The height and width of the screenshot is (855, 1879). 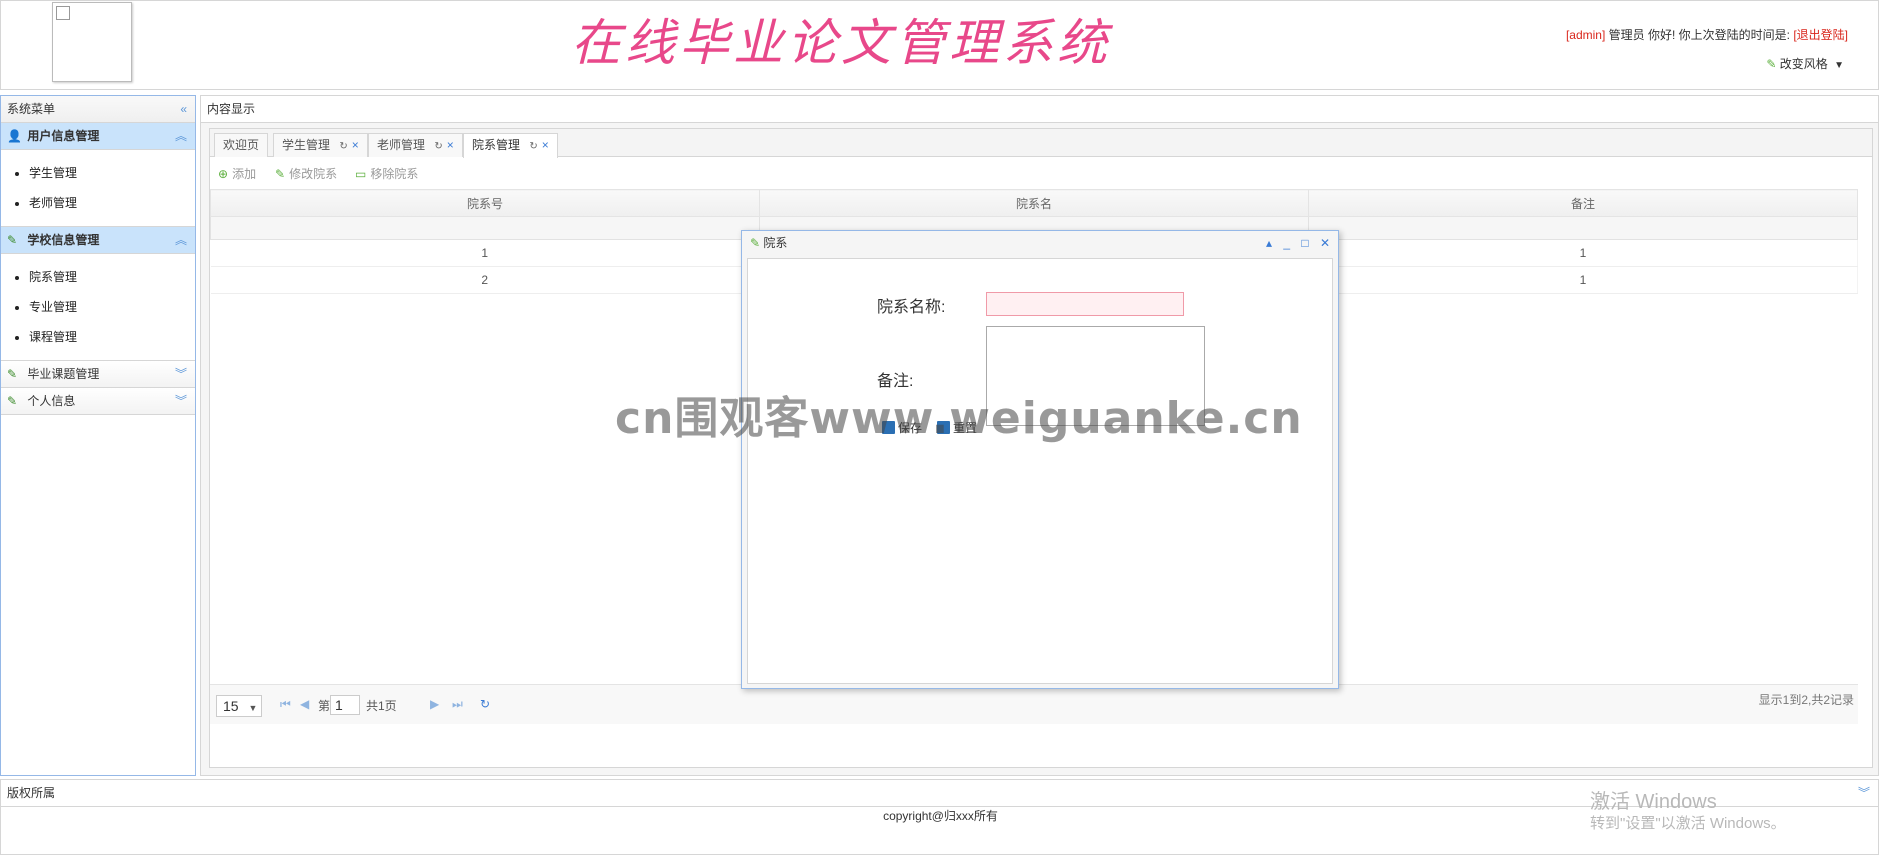 I want to click on accordion-label: 学校信息管理, so click(x=63, y=240).